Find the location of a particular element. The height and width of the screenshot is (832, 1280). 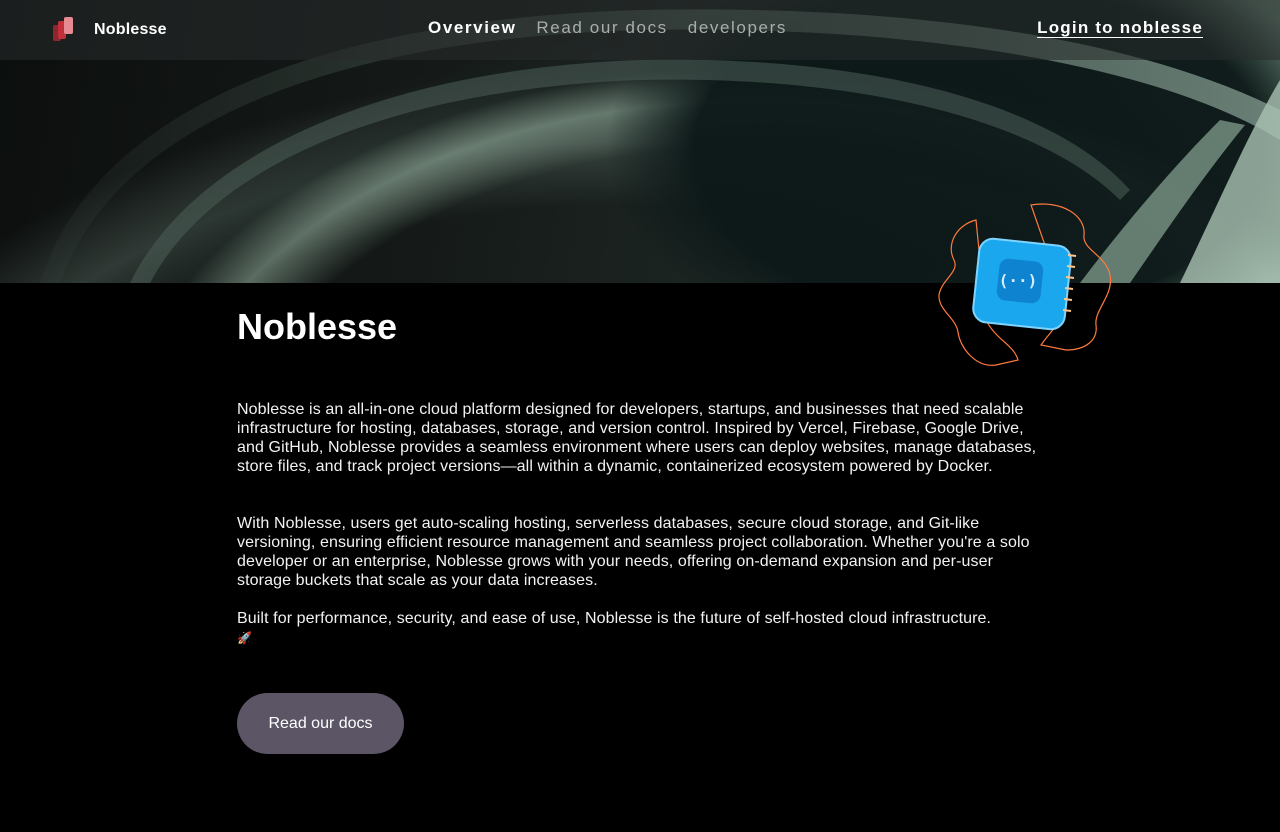

rocket-emoji: 🚀 is located at coordinates (245, 638).